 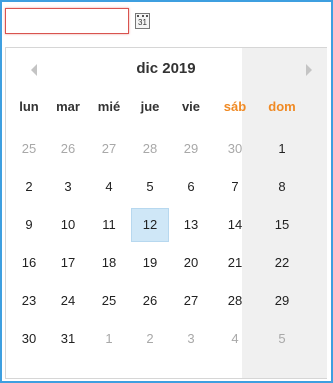 I want to click on day-cell: 13, so click(x=191, y=225).